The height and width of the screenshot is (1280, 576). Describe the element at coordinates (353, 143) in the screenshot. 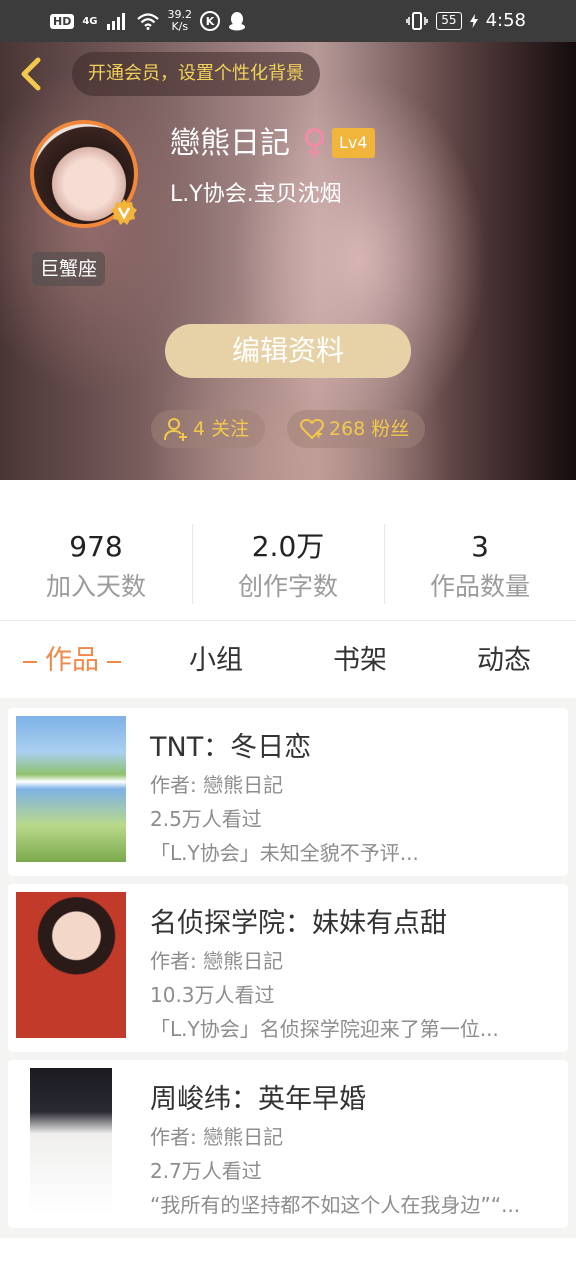

I see `level-badge: Lv4` at that location.